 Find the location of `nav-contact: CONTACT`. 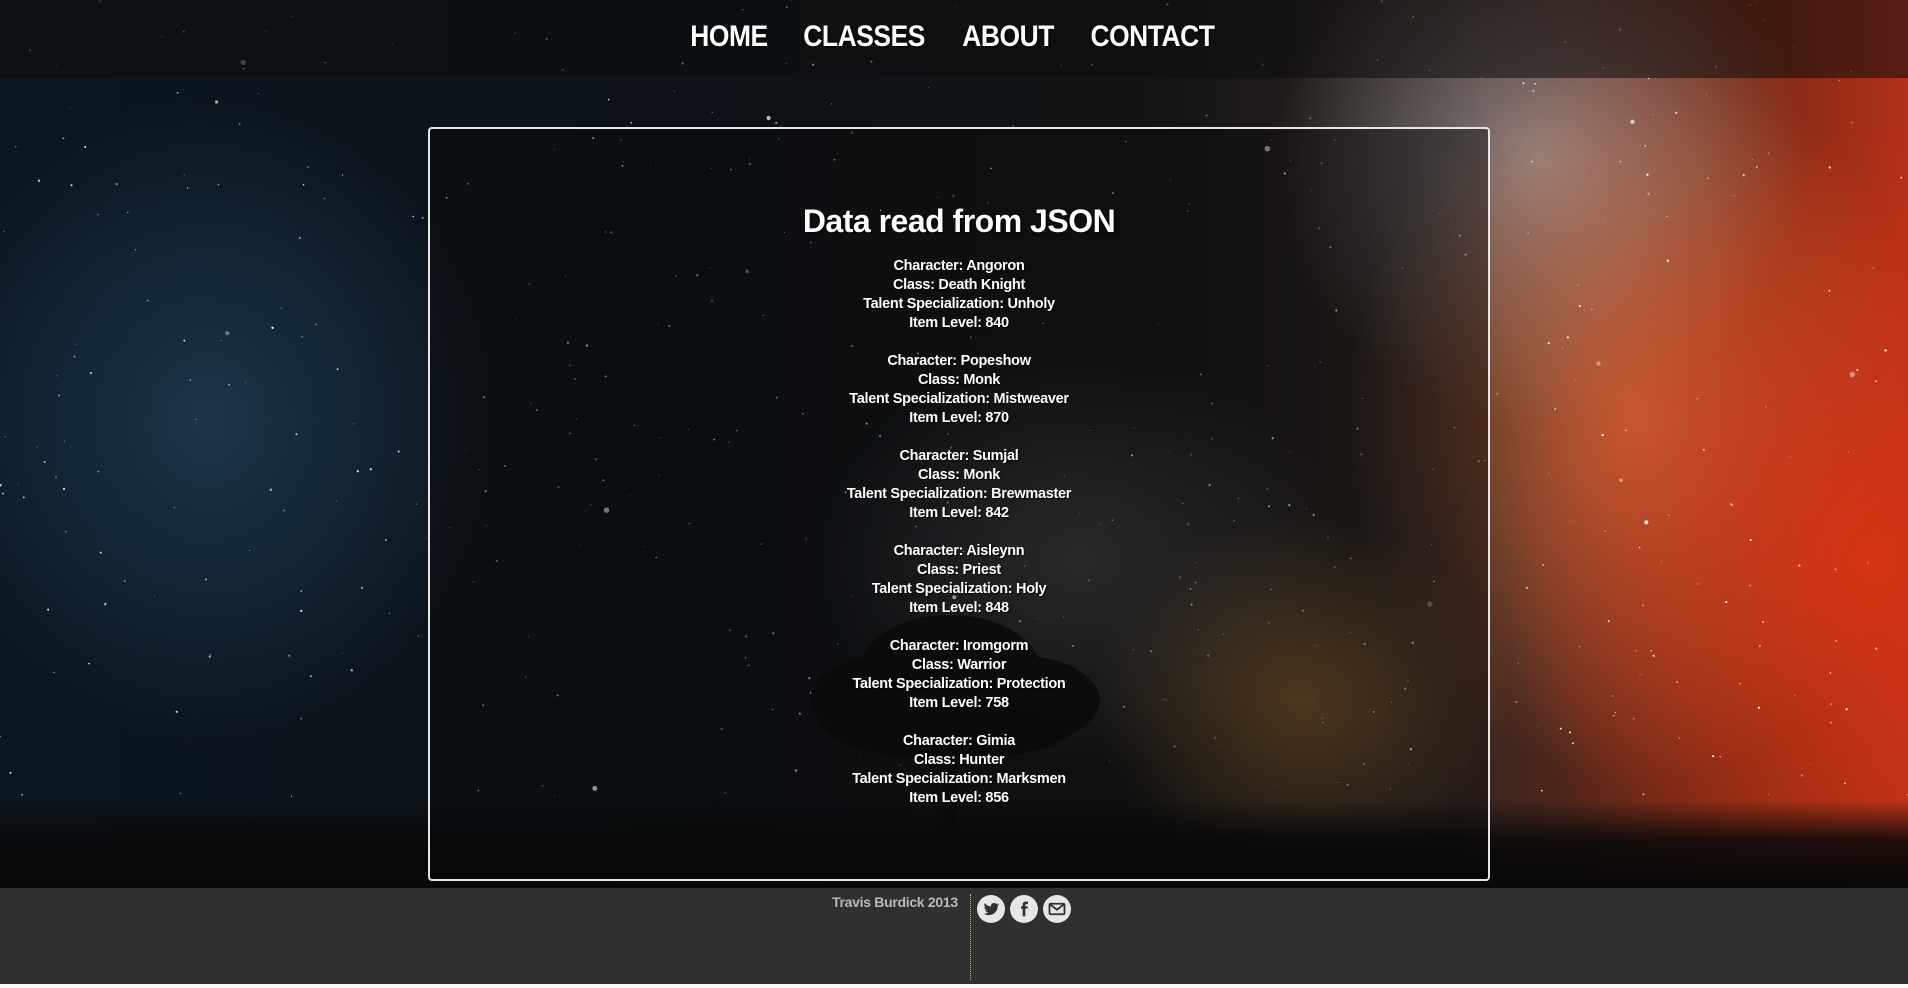

nav-contact: CONTACT is located at coordinates (1152, 37).